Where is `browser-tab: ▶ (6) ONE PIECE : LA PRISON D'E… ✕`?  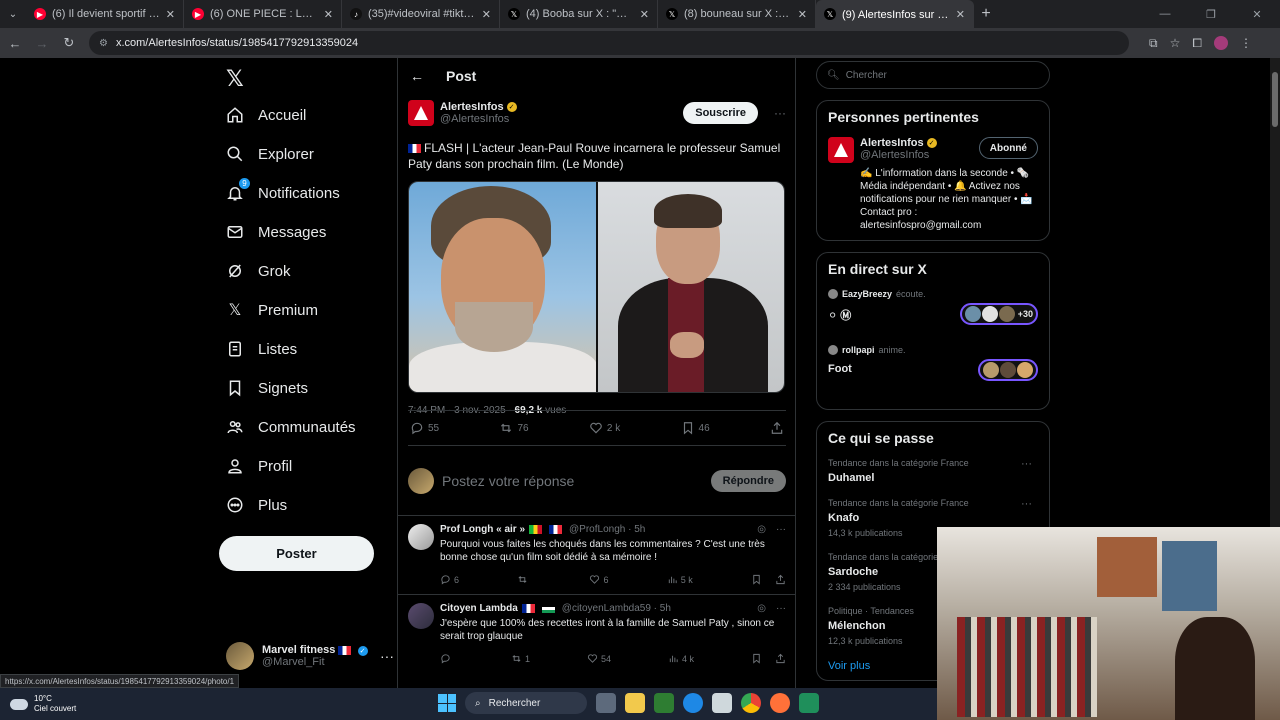
browser-tab: ▶ (6) ONE PIECE : LA PRISON D'E… ✕ is located at coordinates (263, 14).